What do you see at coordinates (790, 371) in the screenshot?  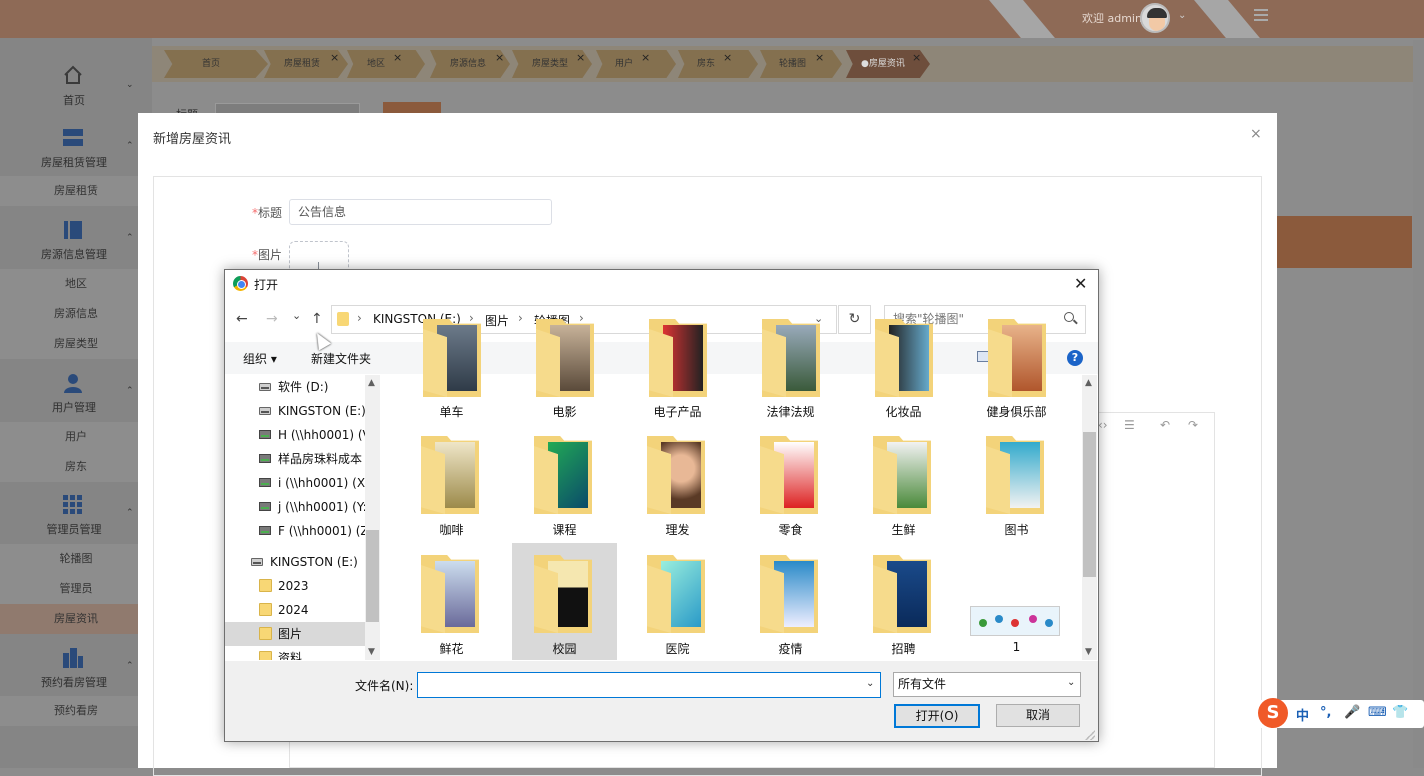 I see `folder-item: 法律法规` at bounding box center [790, 371].